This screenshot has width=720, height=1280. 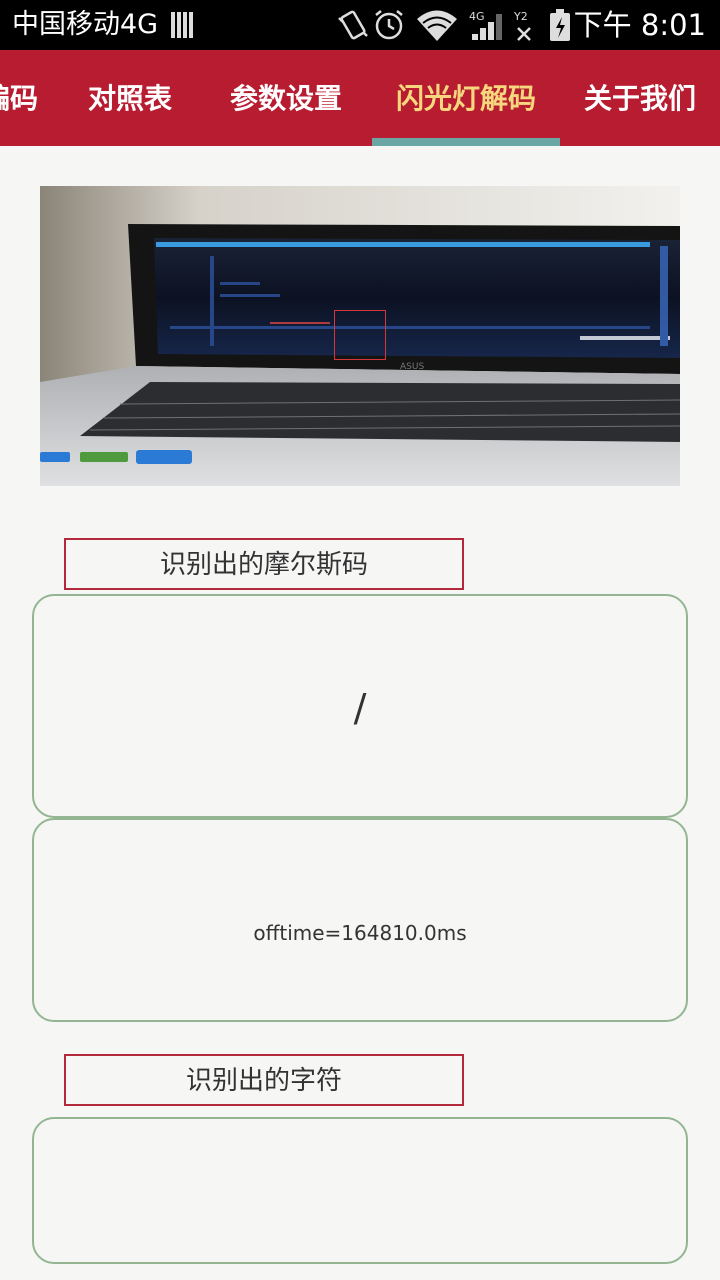 I want to click on char-output-panel, so click(x=360, y=1190).